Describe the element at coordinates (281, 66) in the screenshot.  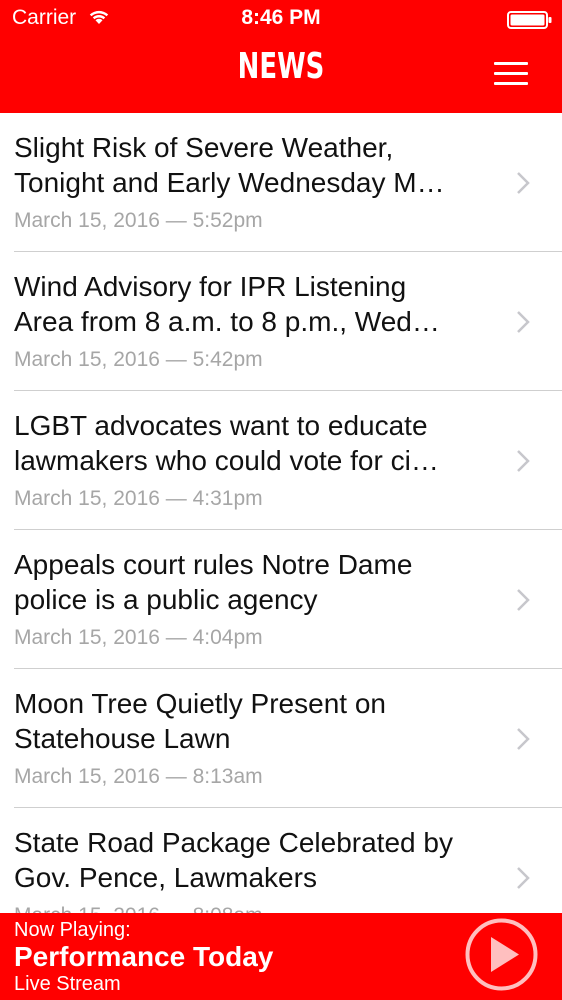
I see `page-title: NEWS` at that location.